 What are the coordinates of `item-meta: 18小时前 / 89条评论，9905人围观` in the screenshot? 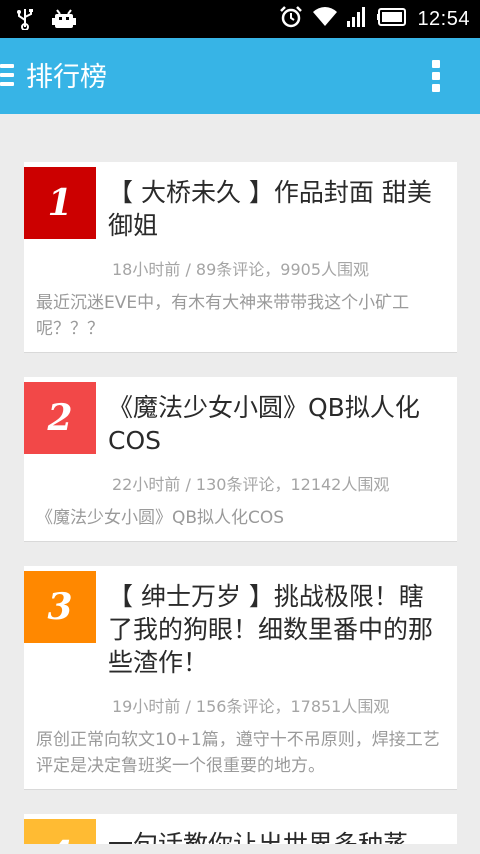 It's located at (241, 269).